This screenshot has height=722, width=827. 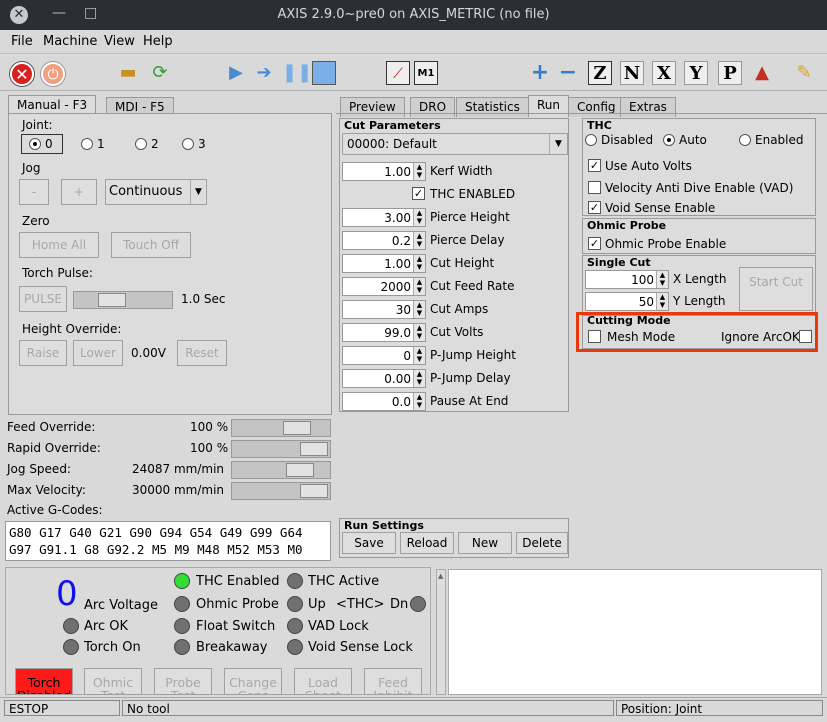 I want to click on save-button: Save, so click(x=369, y=543).